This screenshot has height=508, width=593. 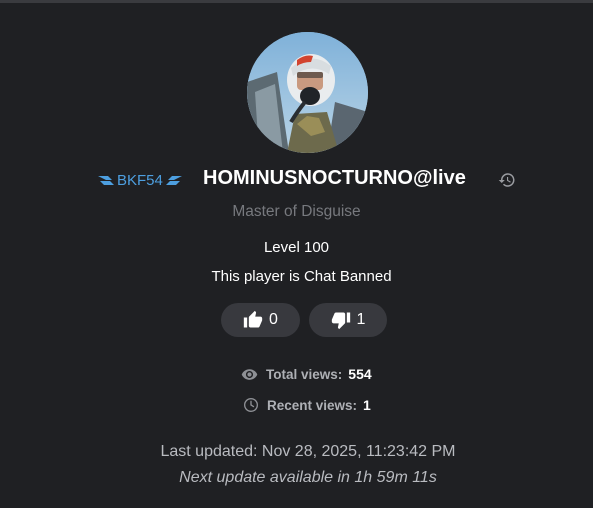 What do you see at coordinates (253, 319) in the screenshot?
I see `thumbs-up-icon` at bounding box center [253, 319].